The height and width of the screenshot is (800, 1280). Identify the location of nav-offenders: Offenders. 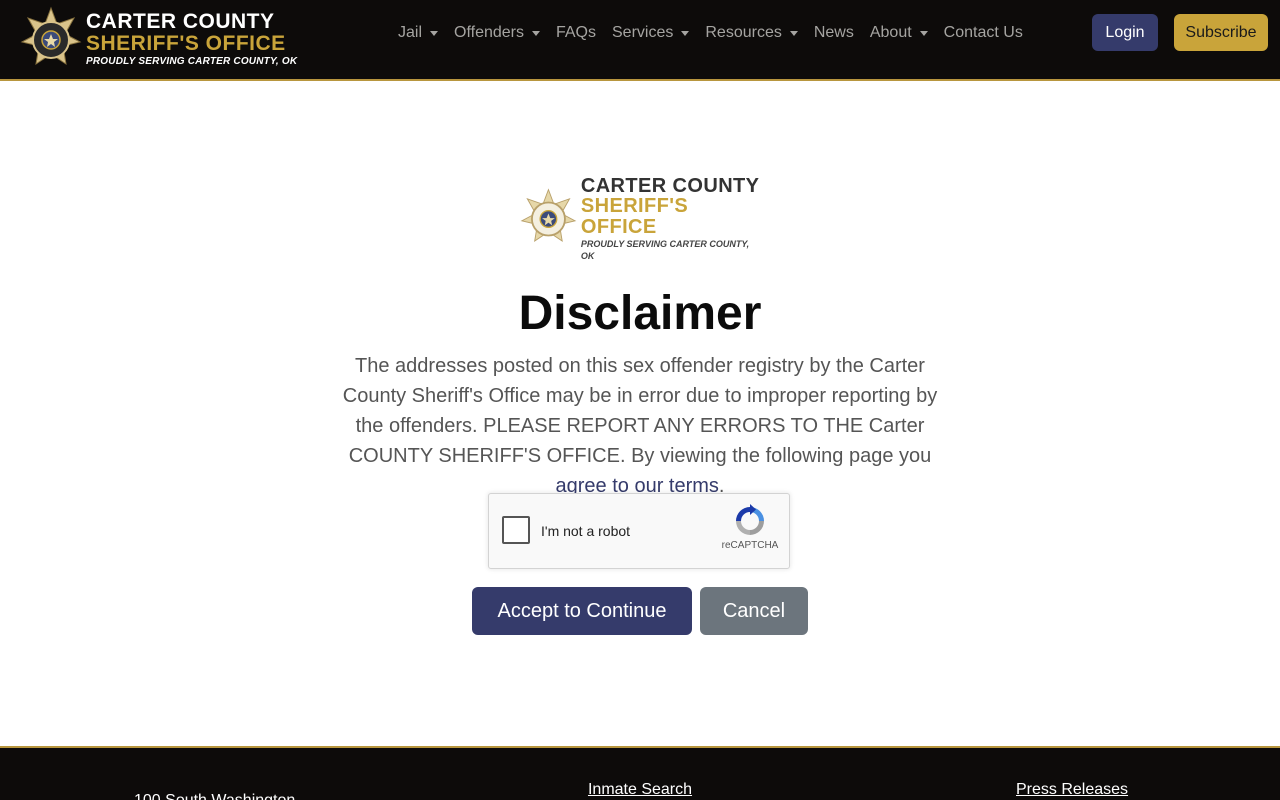
(497, 33).